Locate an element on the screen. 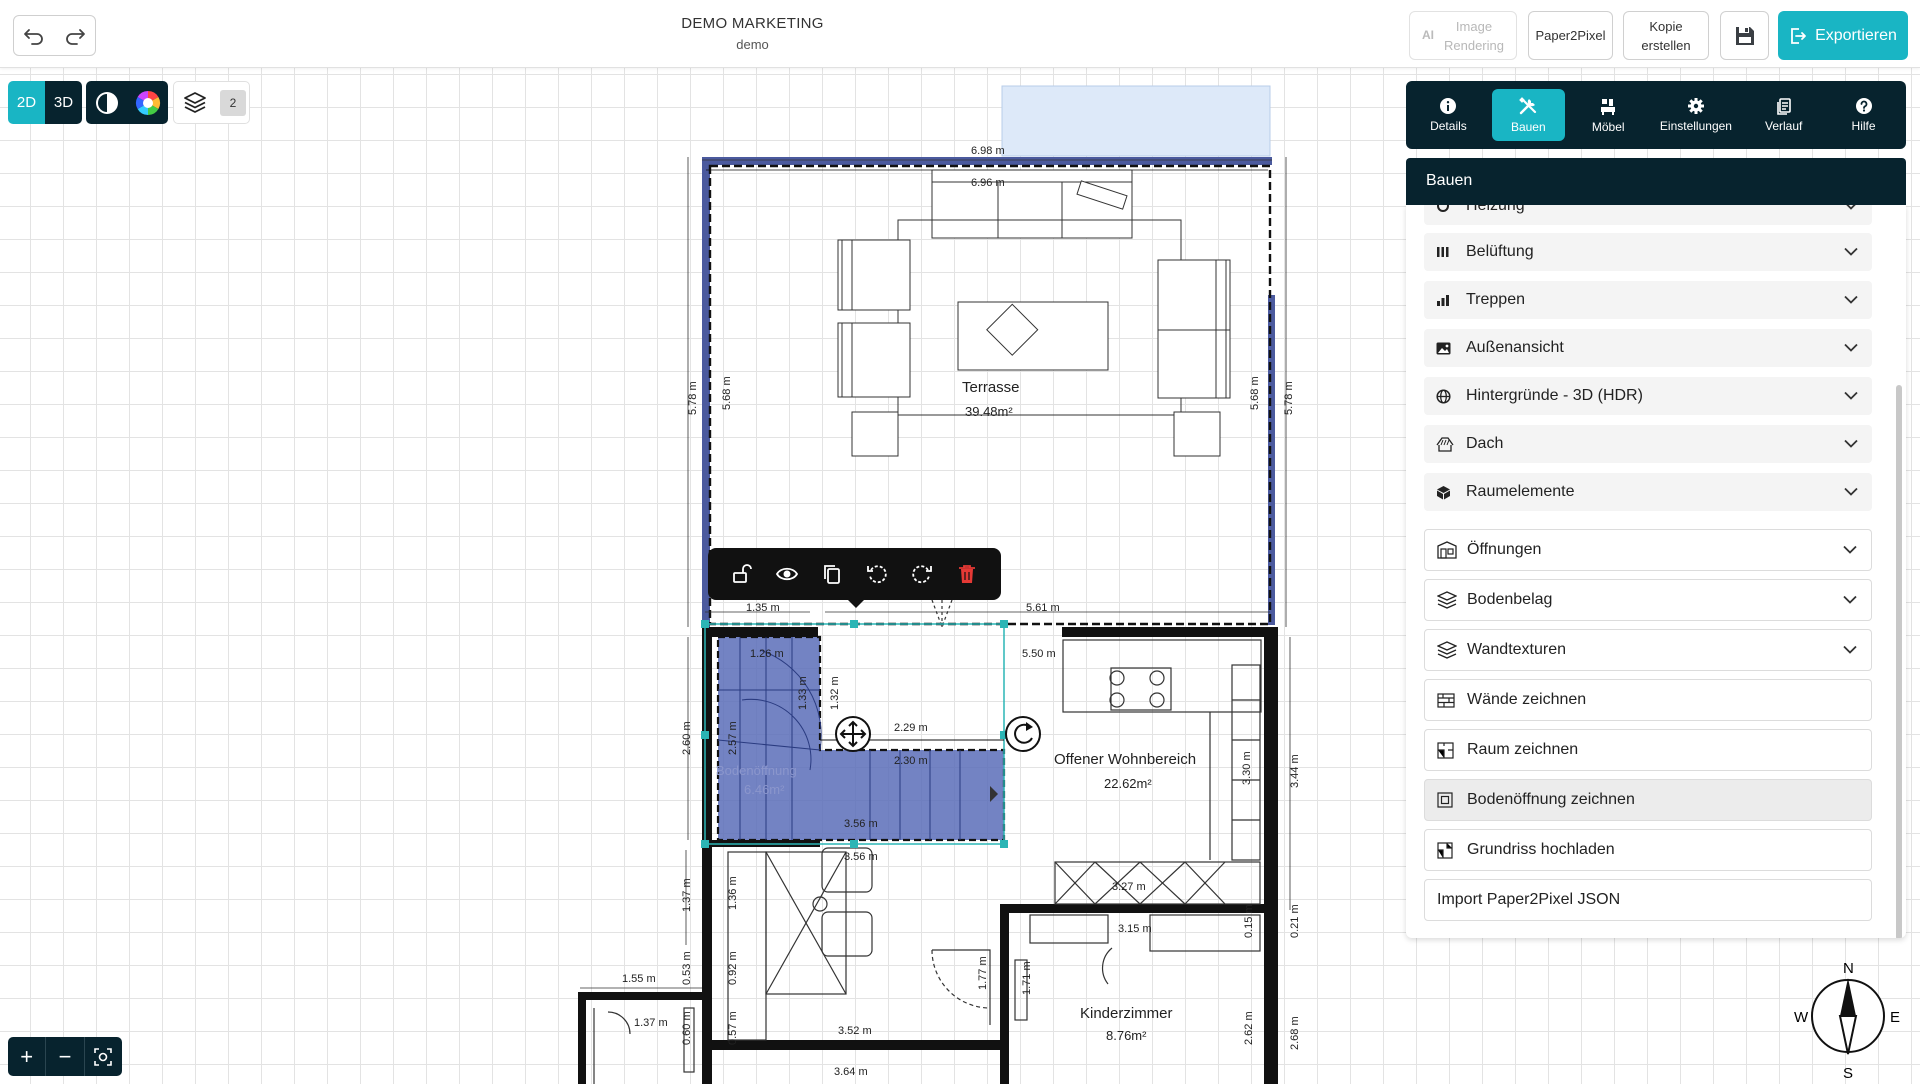 The width and height of the screenshot is (1920, 1084). dim-1-36: 1.36 m is located at coordinates (733, 893).